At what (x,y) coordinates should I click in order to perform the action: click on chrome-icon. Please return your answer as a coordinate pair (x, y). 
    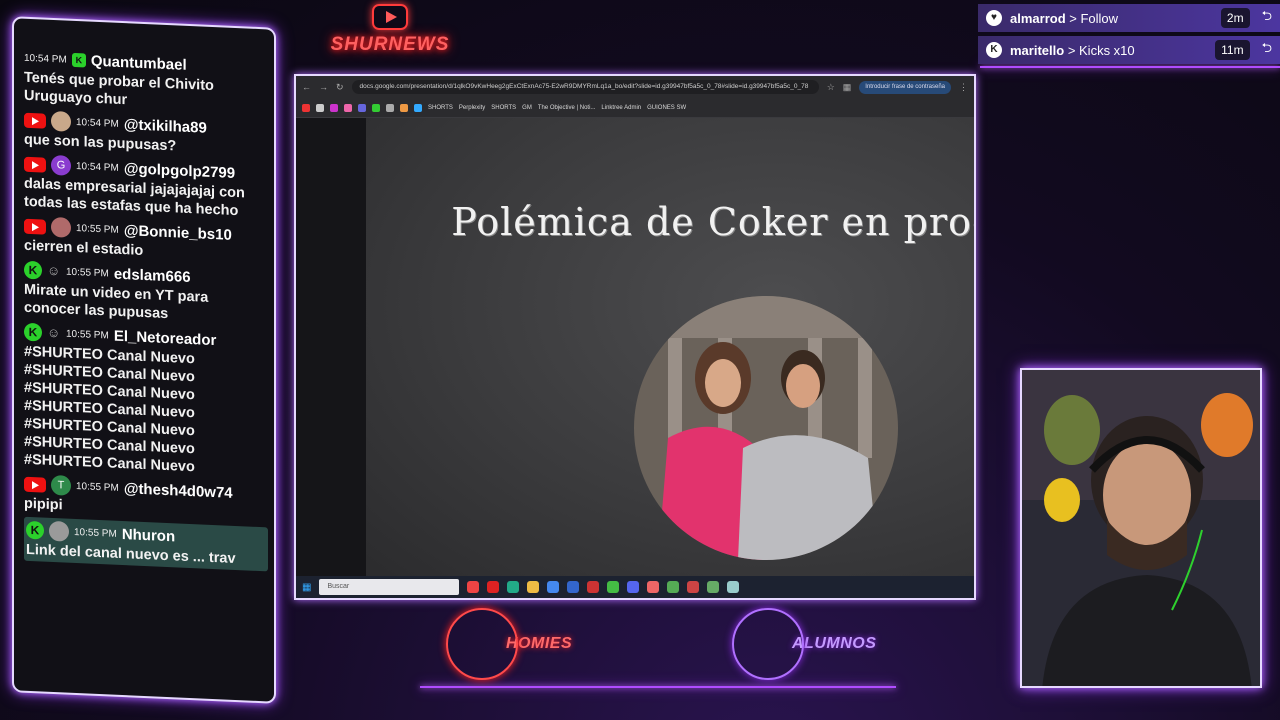
    Looking at the image, I should click on (613, 587).